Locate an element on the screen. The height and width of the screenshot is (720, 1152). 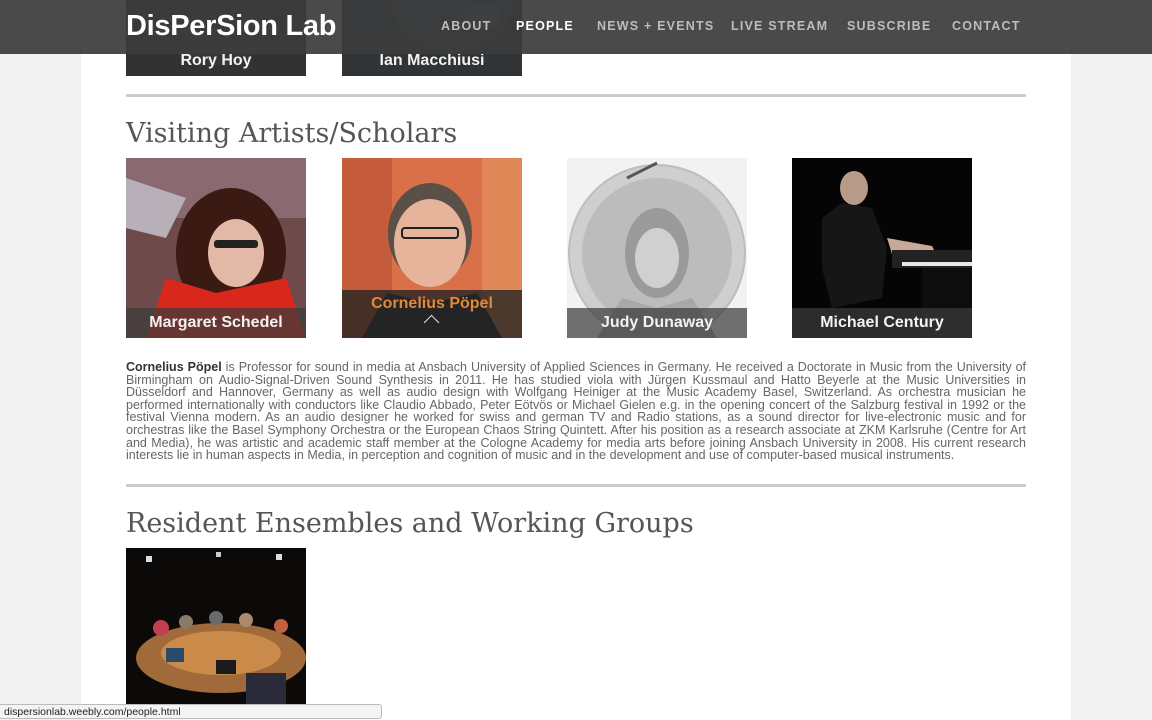
photo-ensemble-performance is located at coordinates (216, 626).